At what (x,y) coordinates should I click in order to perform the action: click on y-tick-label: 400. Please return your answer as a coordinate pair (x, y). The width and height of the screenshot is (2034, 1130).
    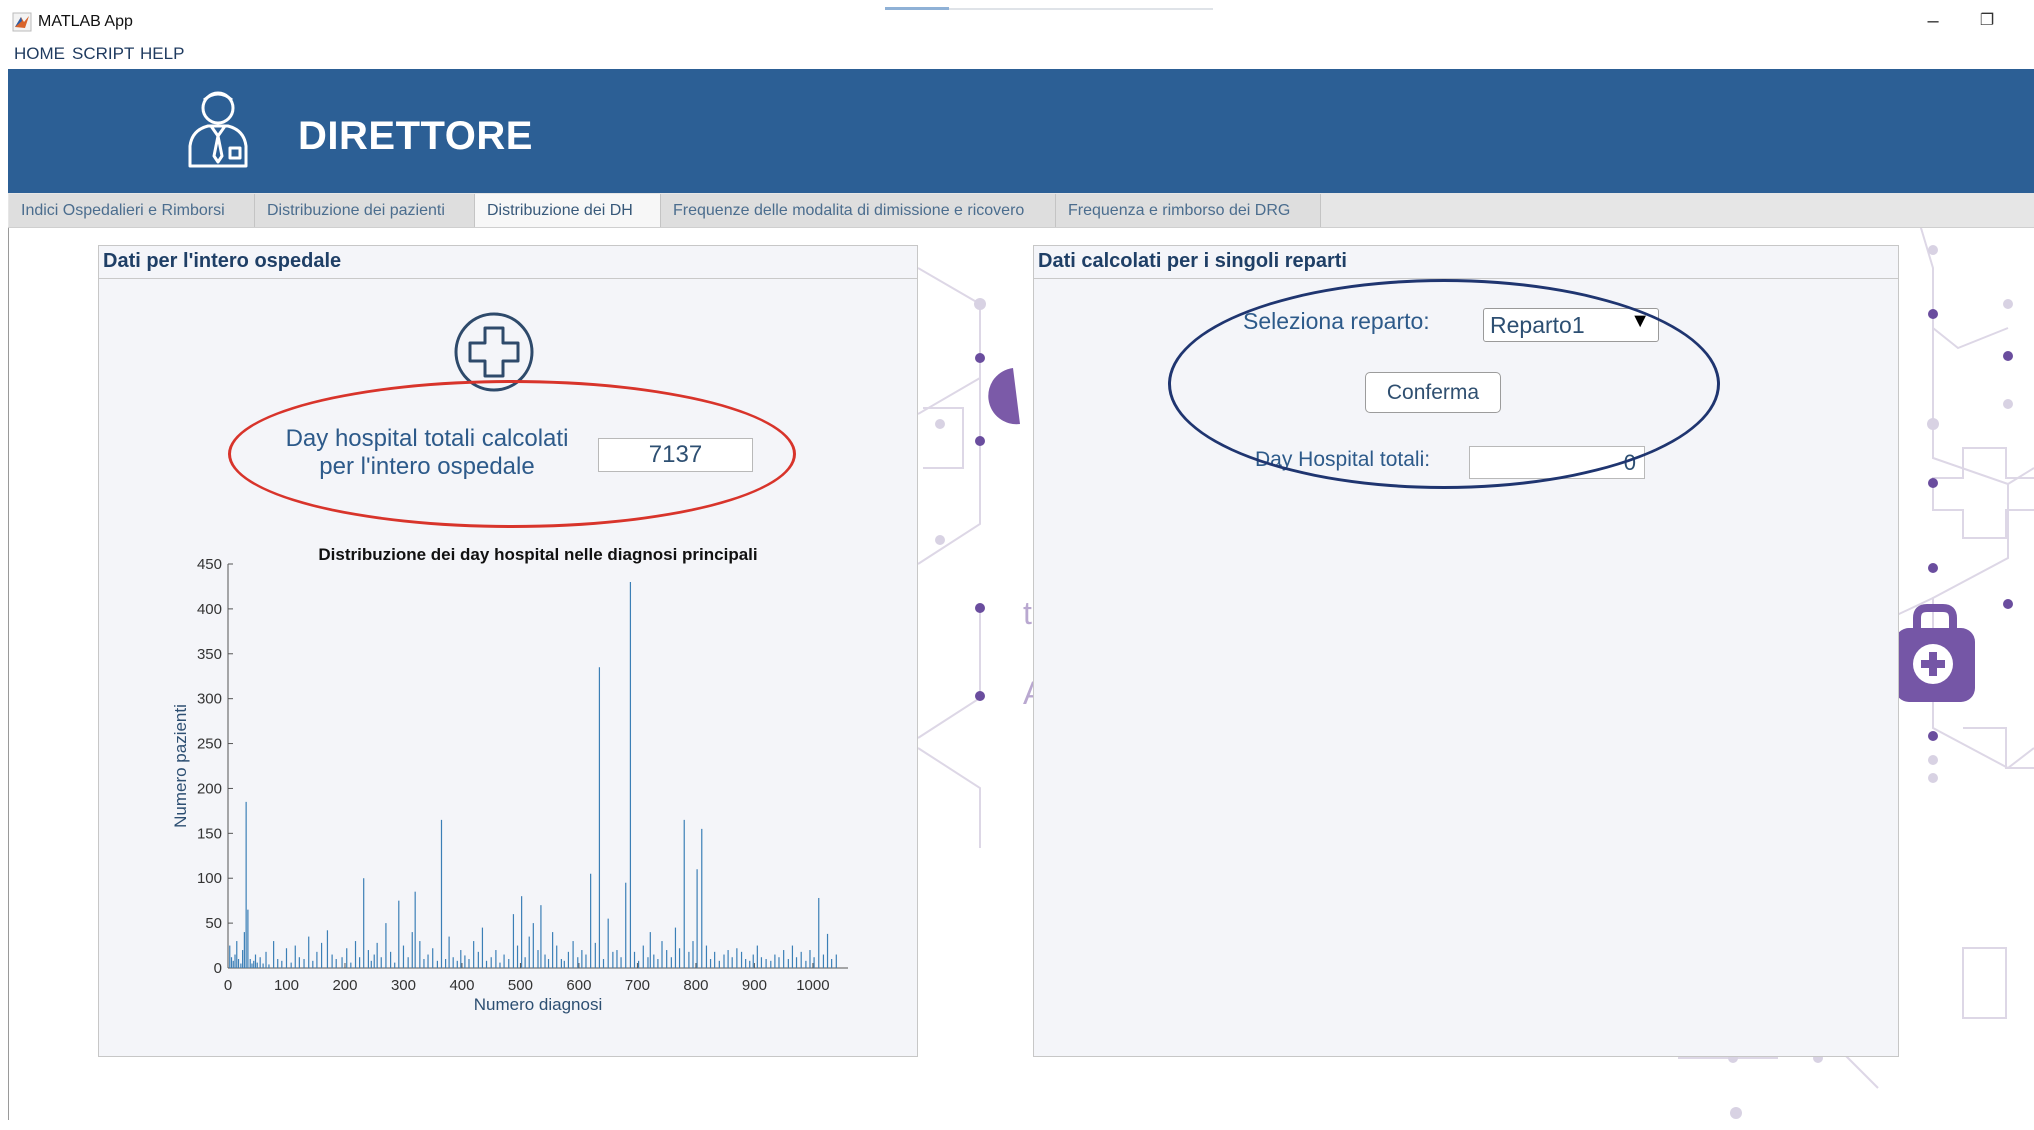
    Looking at the image, I should click on (209, 609).